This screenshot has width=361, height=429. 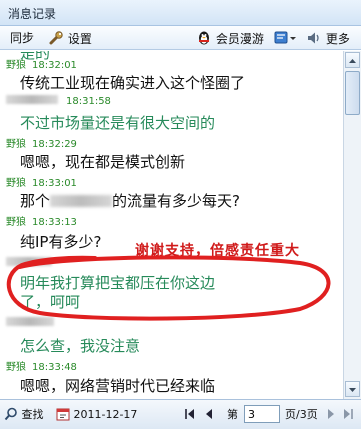 I want to click on page-number-input, so click(x=262, y=414).